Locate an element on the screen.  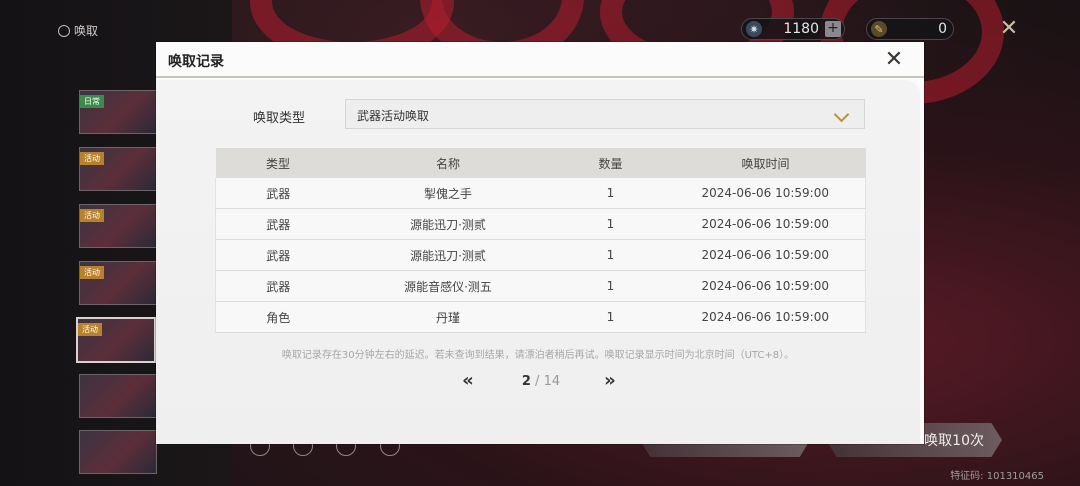
column-header: 唤取时间 is located at coordinates (765, 163).